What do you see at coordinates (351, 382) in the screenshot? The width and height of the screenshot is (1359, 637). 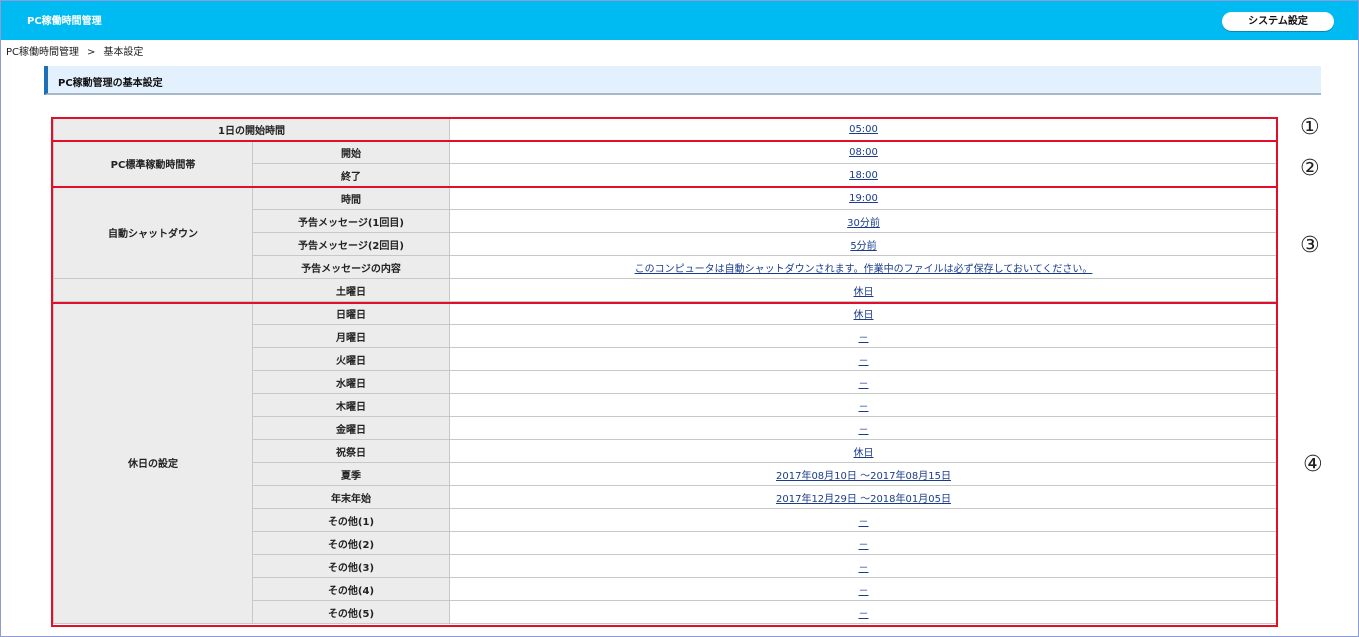 I see `wednesday-label: 水曜日` at bounding box center [351, 382].